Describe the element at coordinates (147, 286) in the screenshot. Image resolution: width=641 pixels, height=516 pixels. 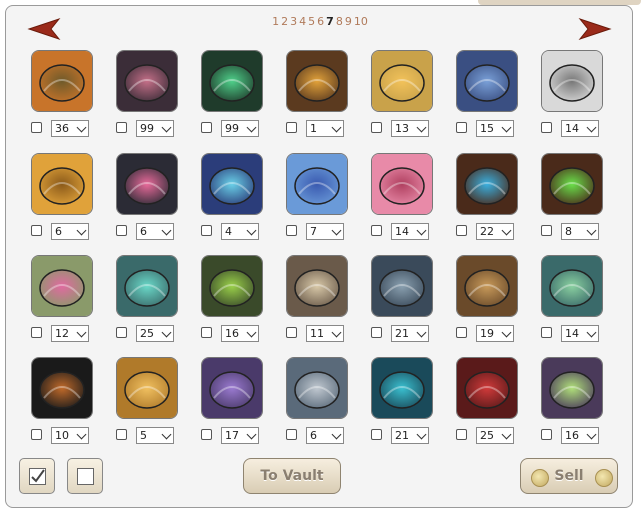
I see `teal-coral-horns-icon` at that location.